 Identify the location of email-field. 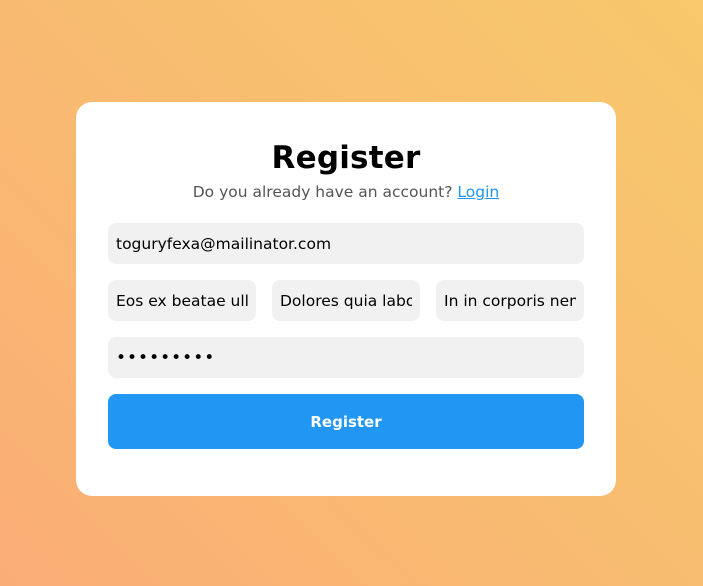
(346, 243).